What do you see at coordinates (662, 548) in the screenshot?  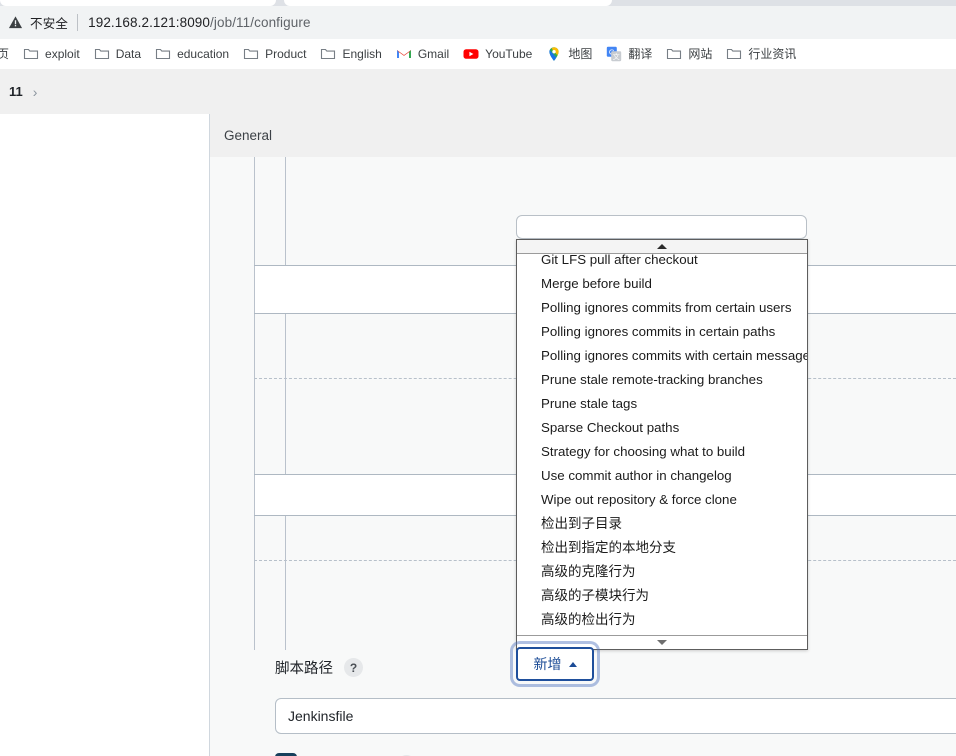 I see `dropdown-option: 检出到指定的本地分支` at bounding box center [662, 548].